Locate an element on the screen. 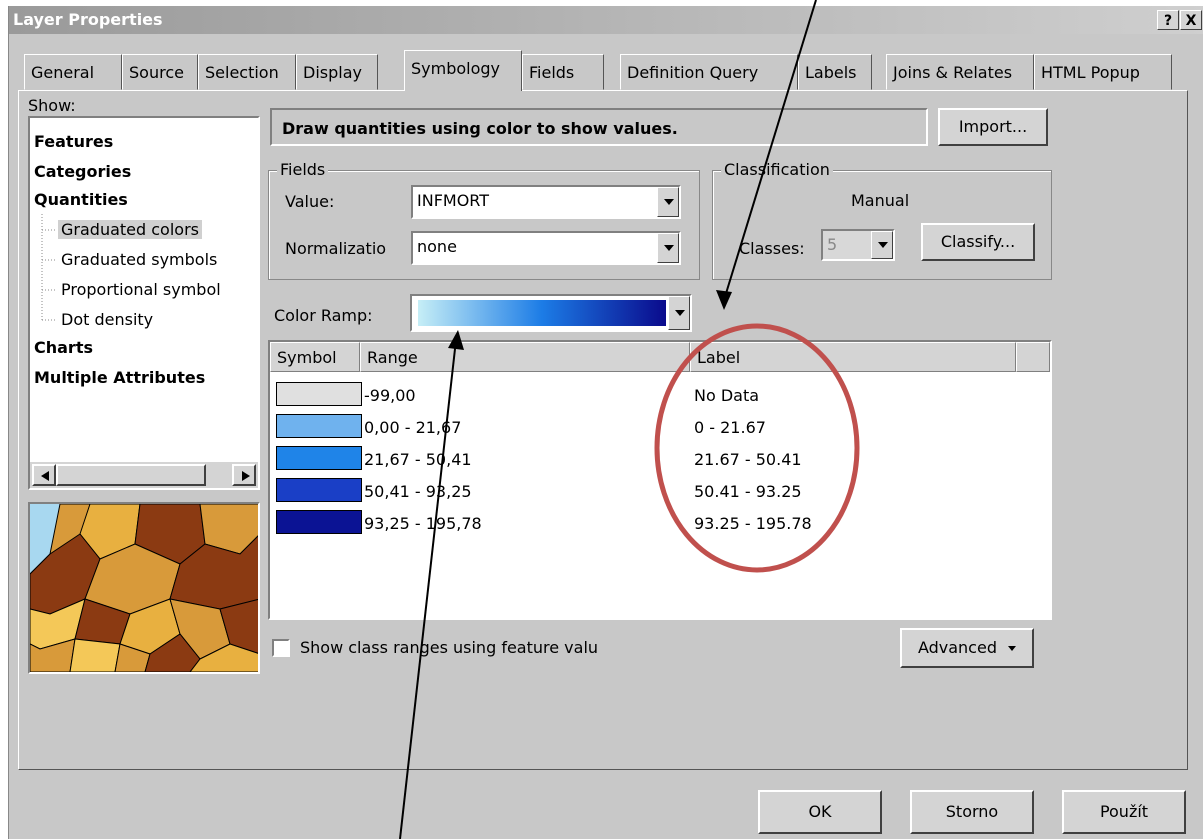 The height and width of the screenshot is (839, 1203). header-symbol: Symbol is located at coordinates (315, 357).